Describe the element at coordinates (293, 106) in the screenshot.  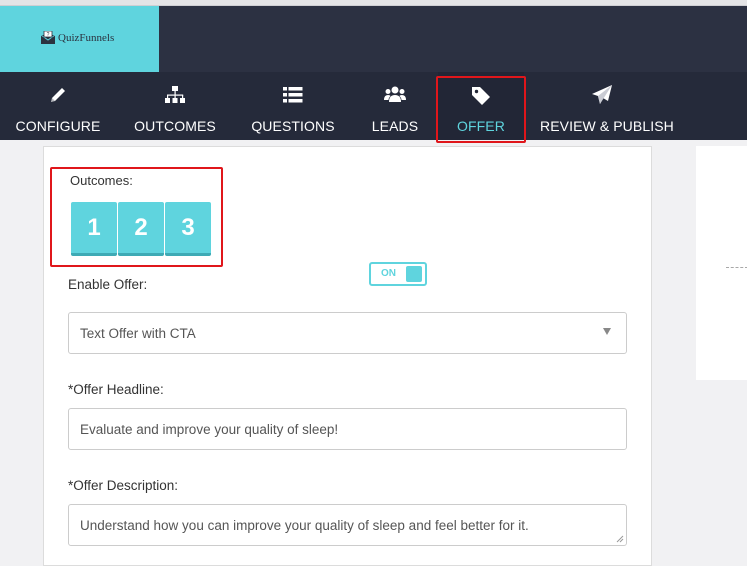
I see `tab-questions: QUESTIONS` at that location.